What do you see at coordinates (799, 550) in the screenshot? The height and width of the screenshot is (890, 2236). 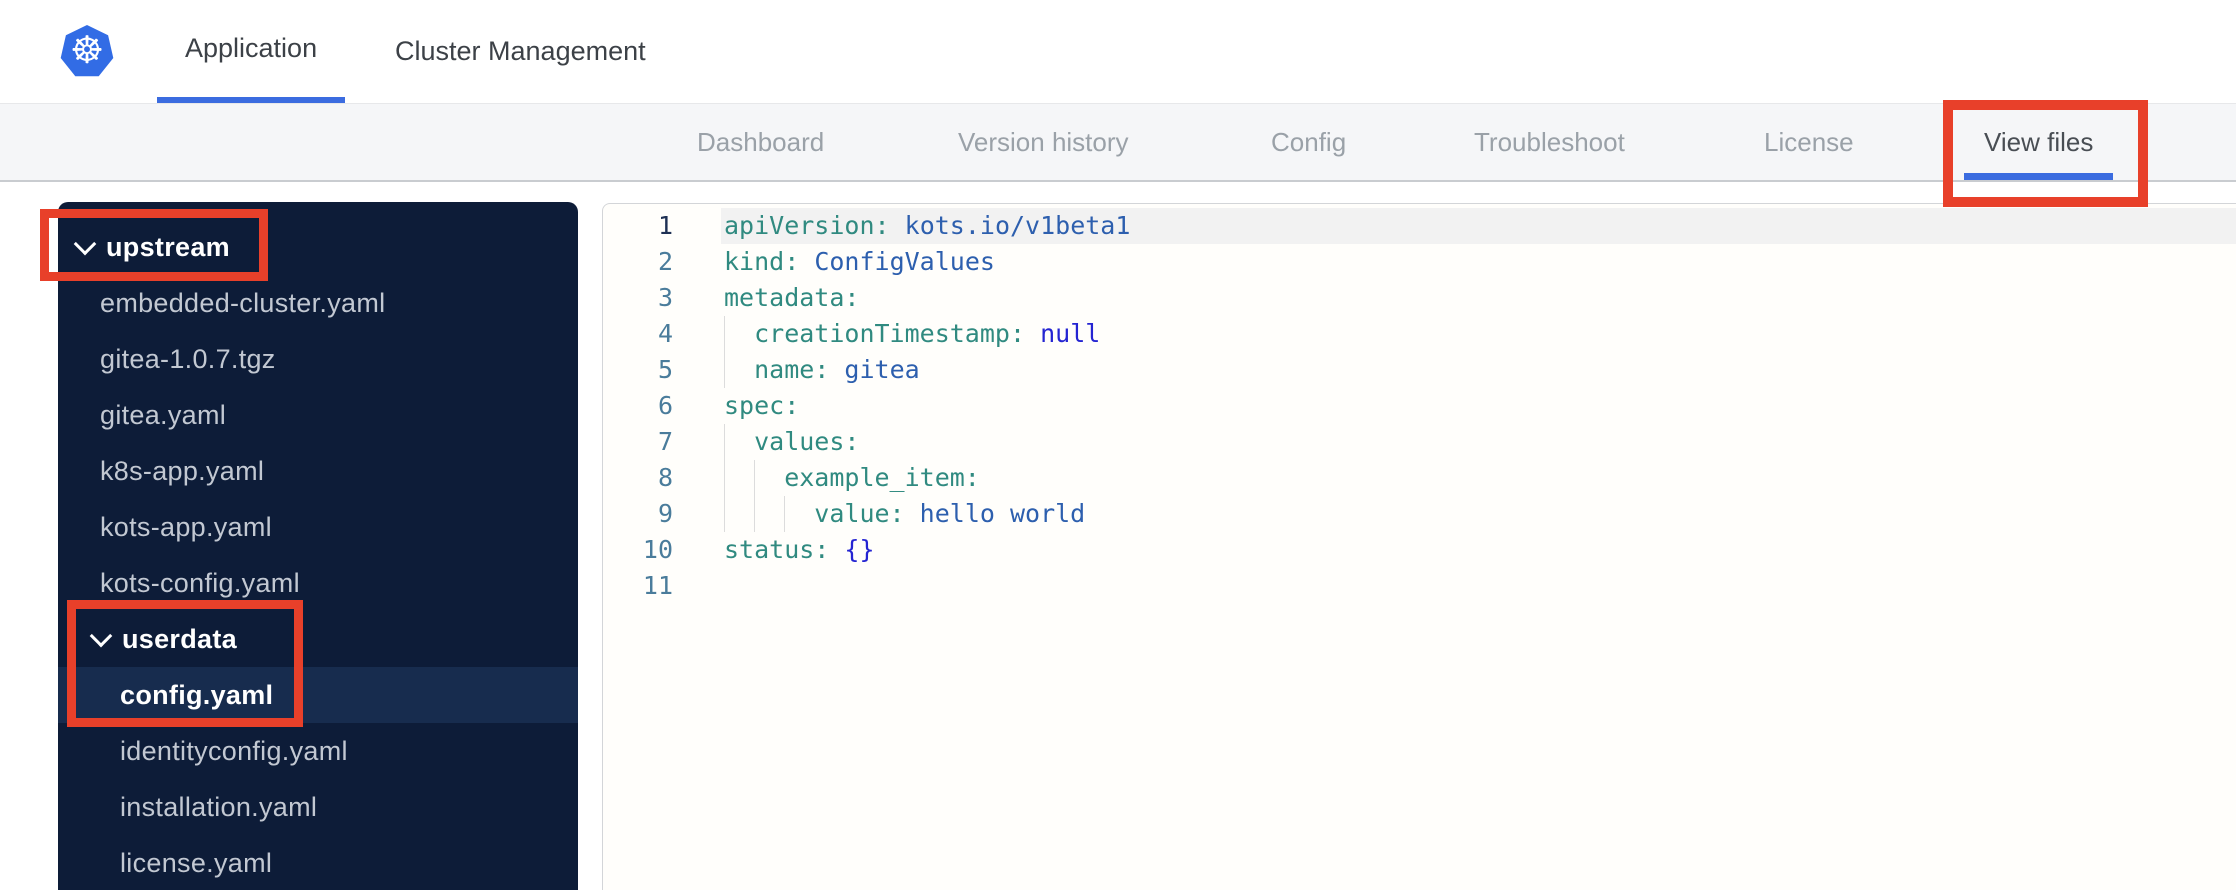 I see `code-line-text: status: {}` at bounding box center [799, 550].